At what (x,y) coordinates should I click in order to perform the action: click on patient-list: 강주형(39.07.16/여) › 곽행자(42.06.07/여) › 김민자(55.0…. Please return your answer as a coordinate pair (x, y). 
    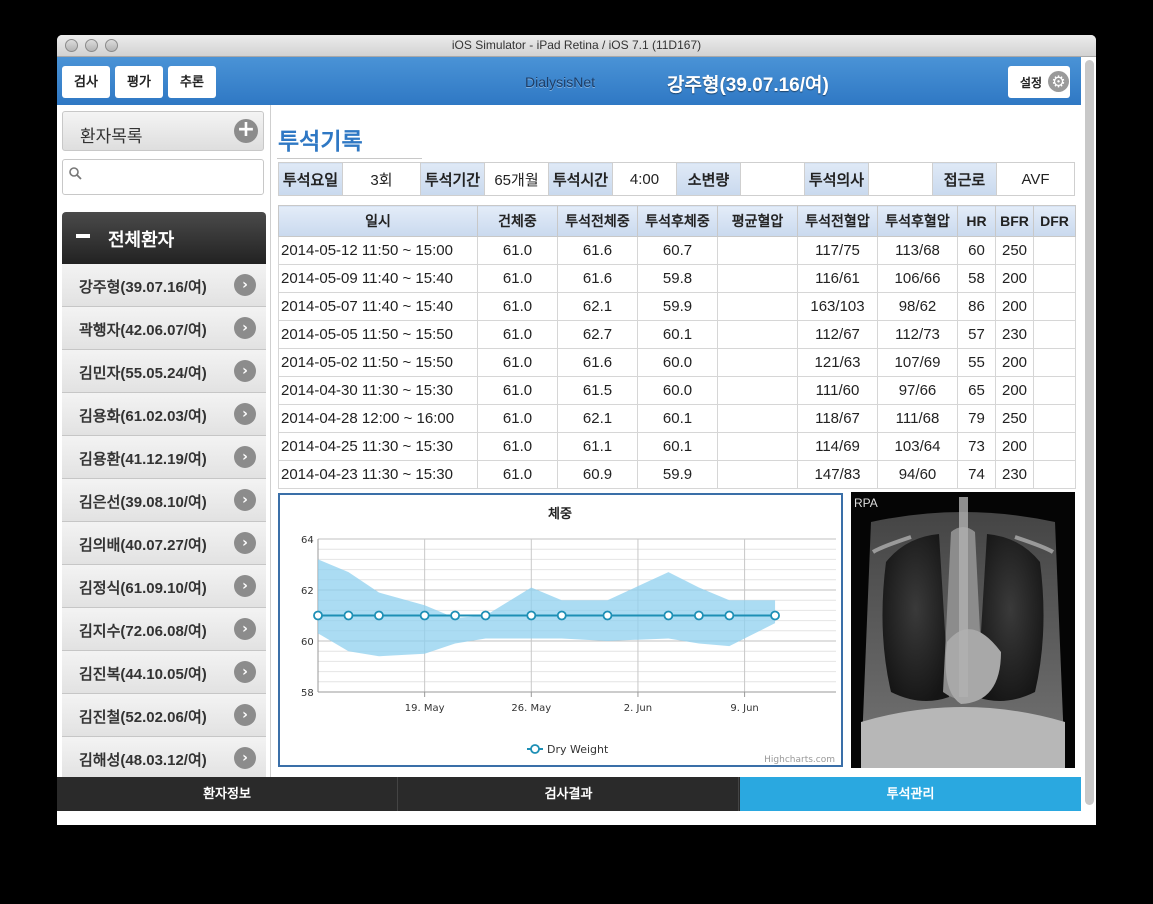
    Looking at the image, I should click on (164, 520).